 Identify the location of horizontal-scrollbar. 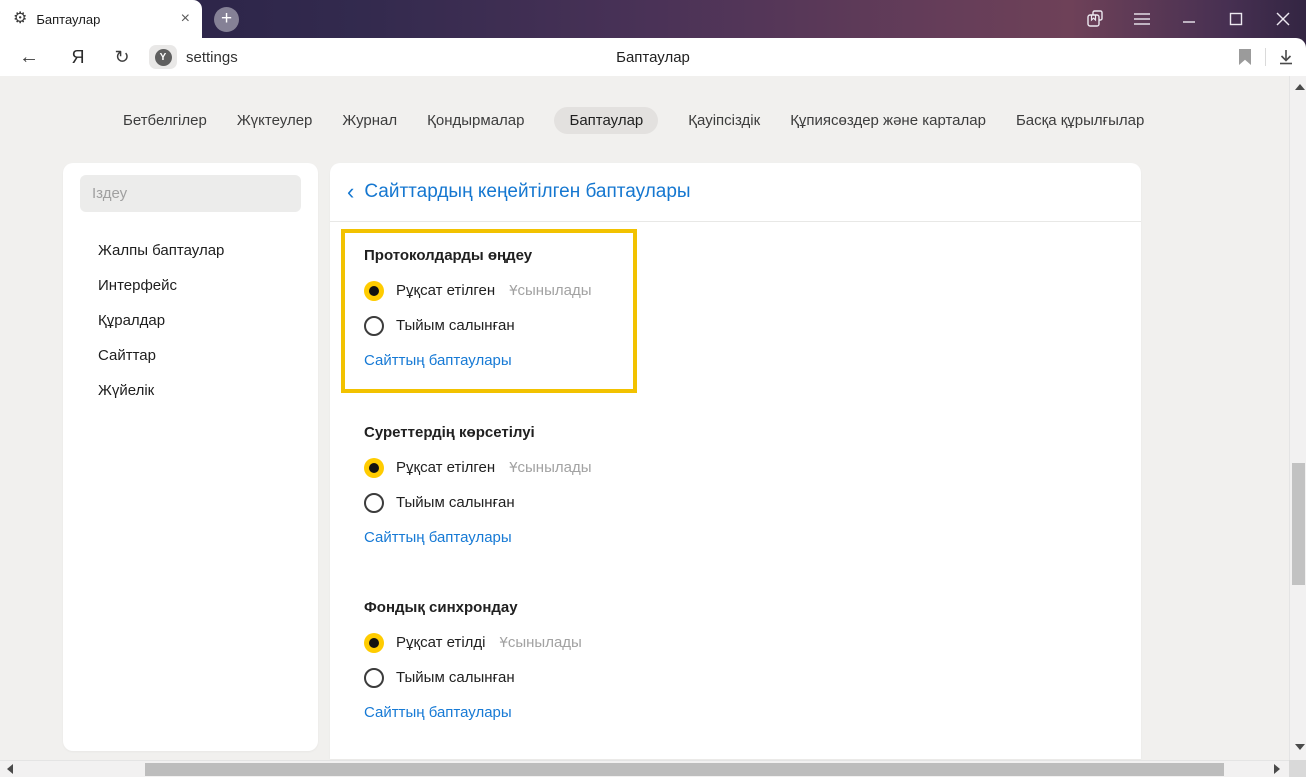
(644, 768).